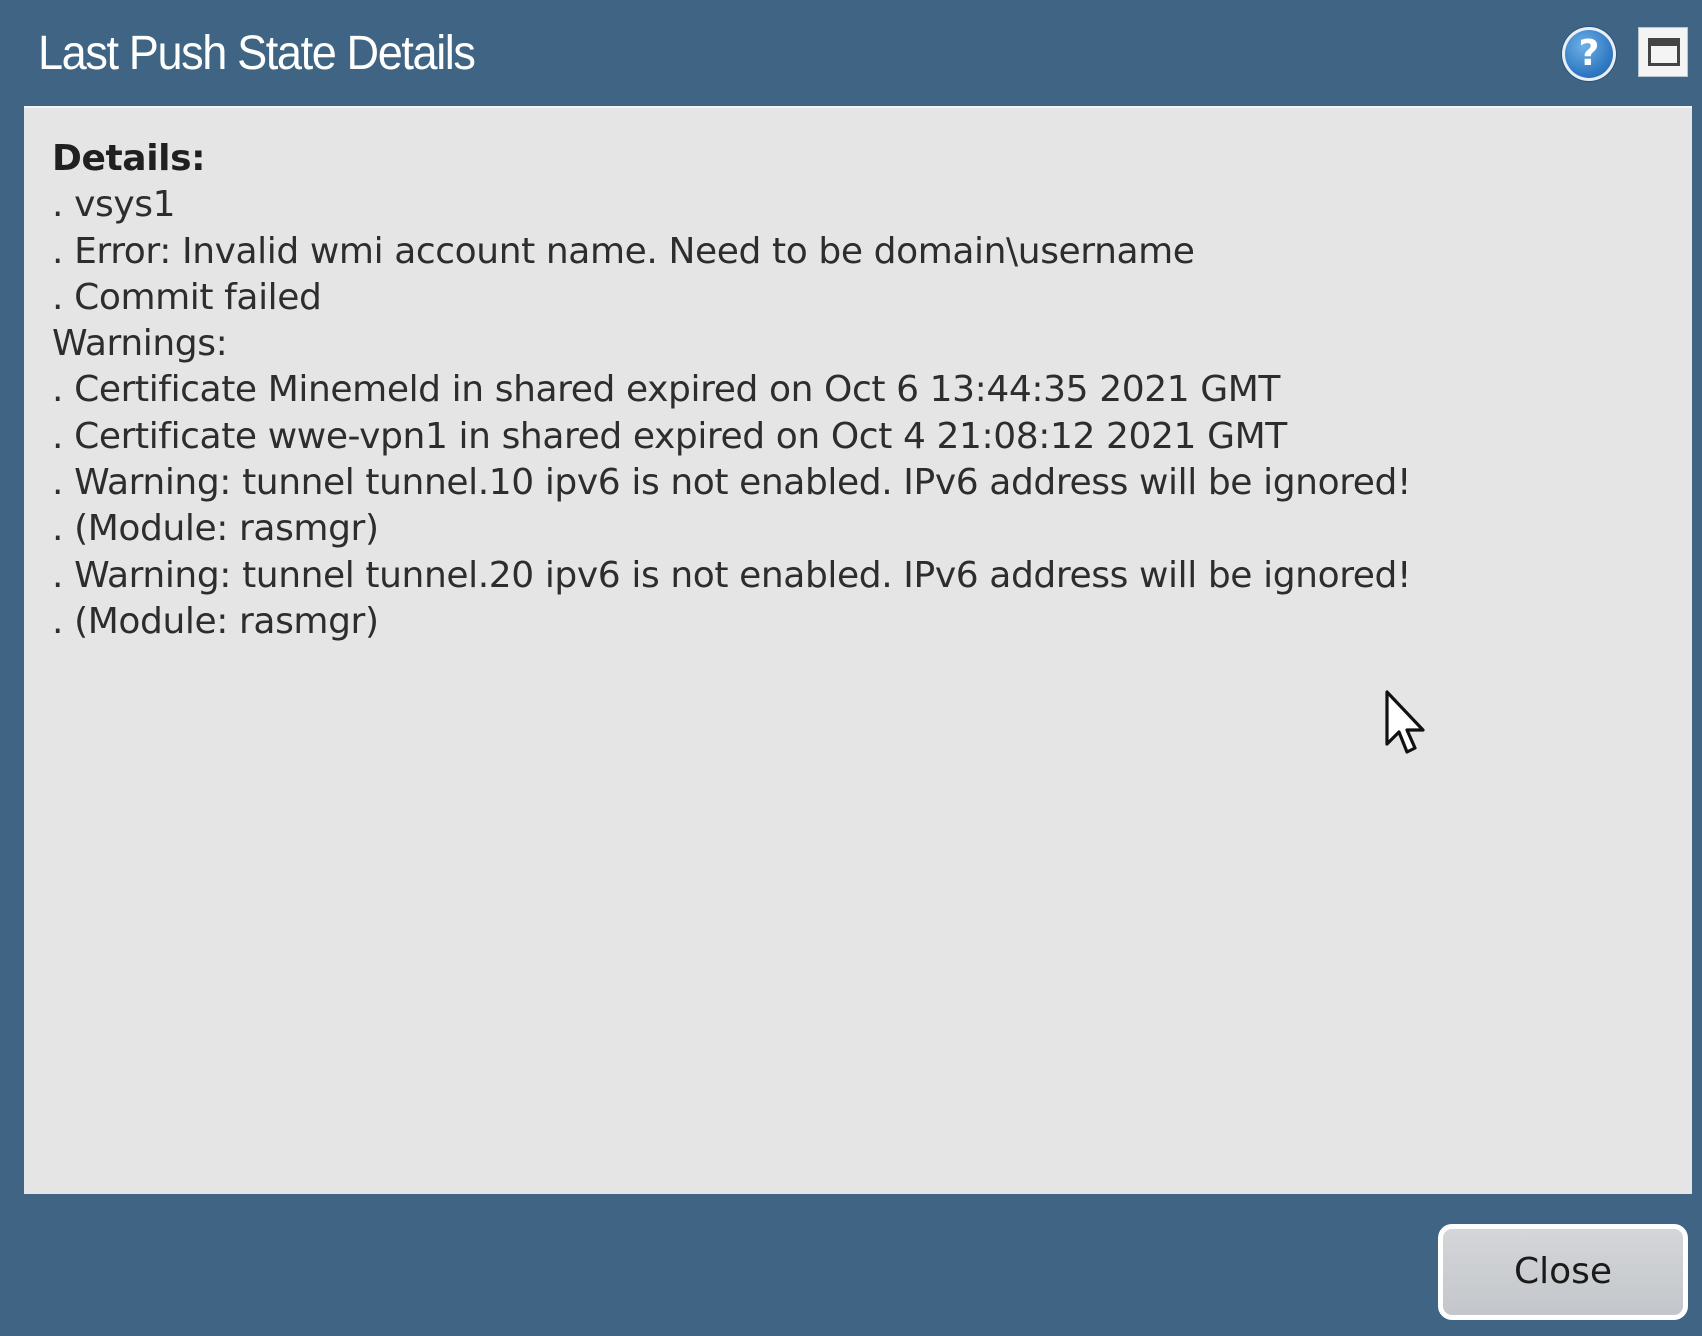  Describe the element at coordinates (851, 53) in the screenshot. I see `dialog-title-bar: Last Push State Details ?` at that location.